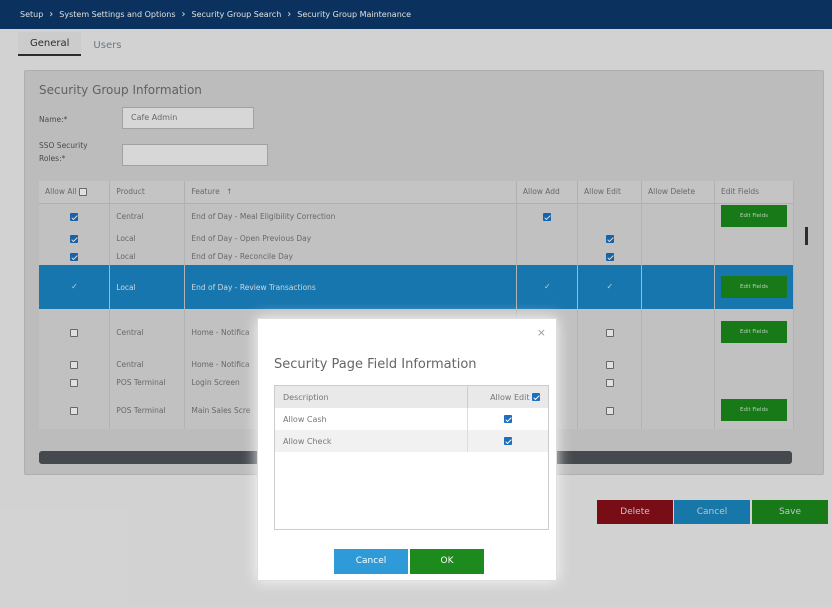 The width and height of the screenshot is (832, 607). I want to click on row-description: Allow Check, so click(371, 441).